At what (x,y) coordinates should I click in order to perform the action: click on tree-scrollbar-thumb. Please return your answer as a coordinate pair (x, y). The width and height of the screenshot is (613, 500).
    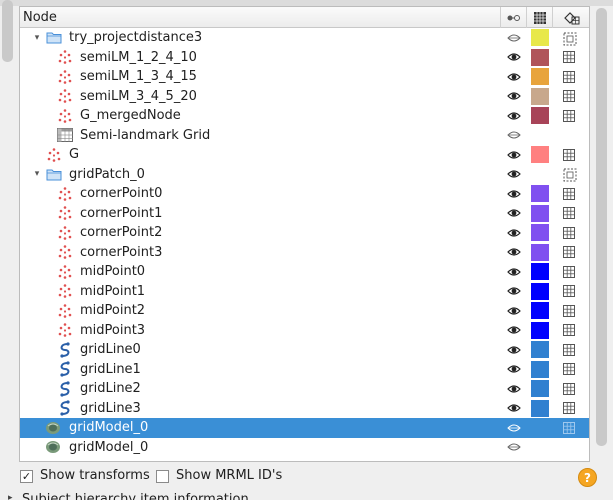
    Looking at the image, I should click on (601, 227).